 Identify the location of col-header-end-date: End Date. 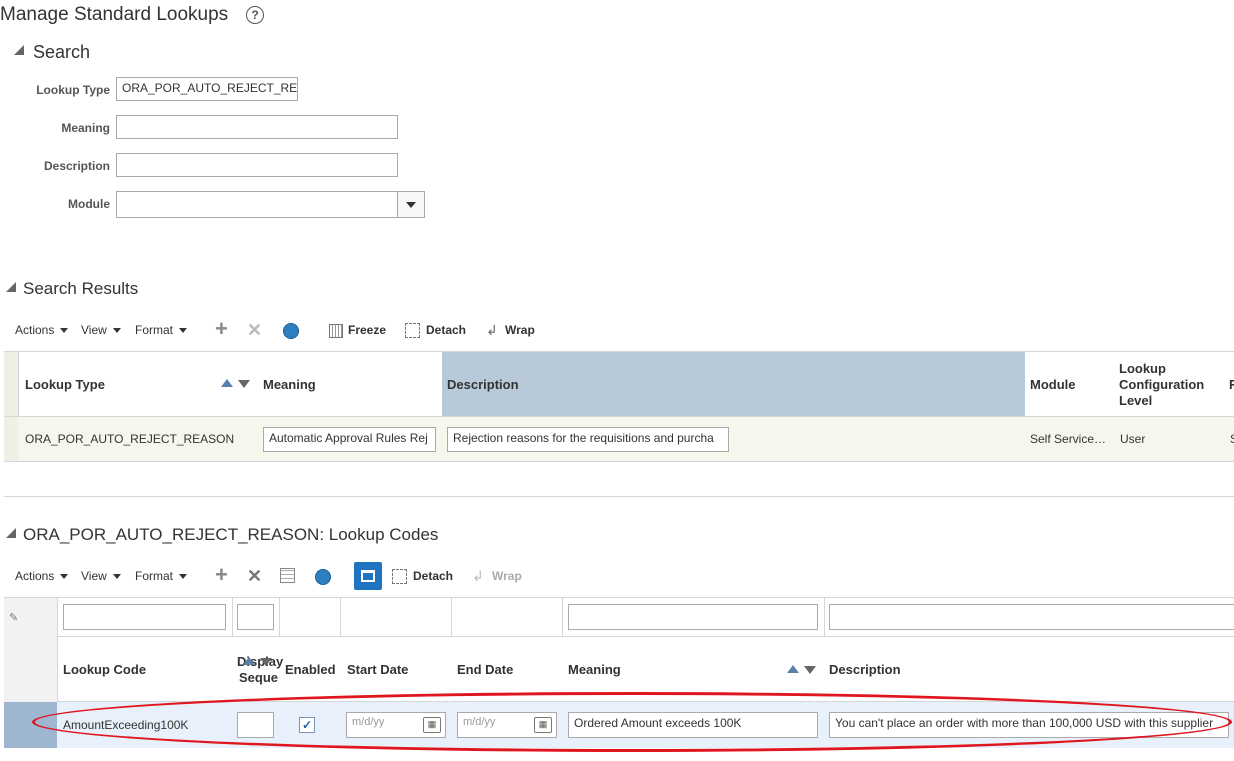
(485, 669).